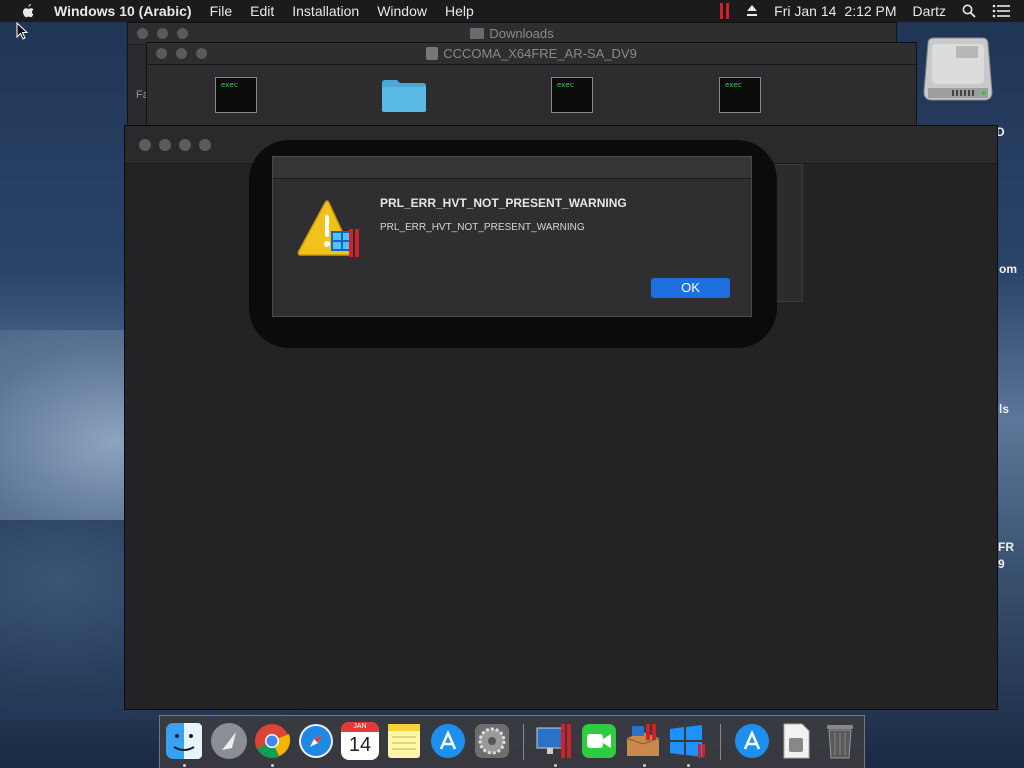  What do you see at coordinates (123, 11) in the screenshot?
I see `menu-app-name: Windows 10 (Arabic)` at bounding box center [123, 11].